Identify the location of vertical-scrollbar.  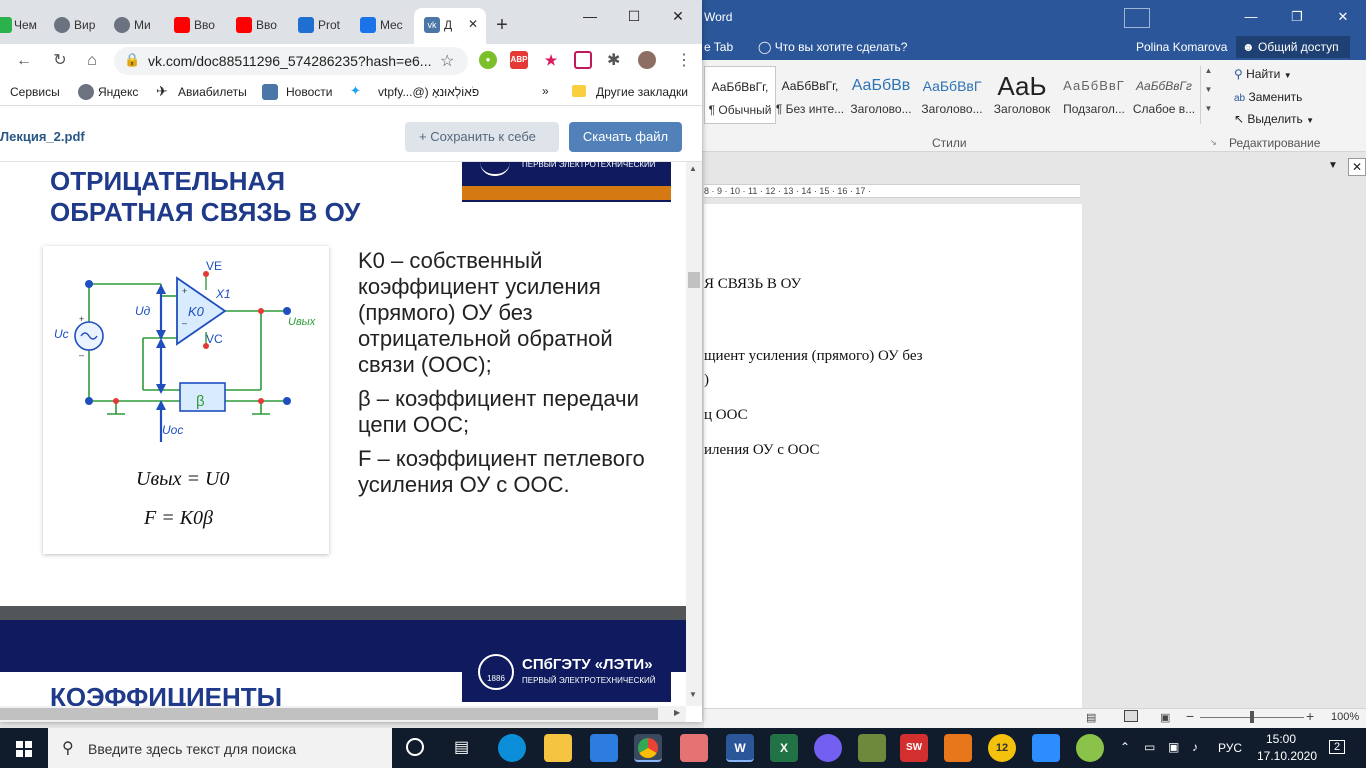
(694, 434).